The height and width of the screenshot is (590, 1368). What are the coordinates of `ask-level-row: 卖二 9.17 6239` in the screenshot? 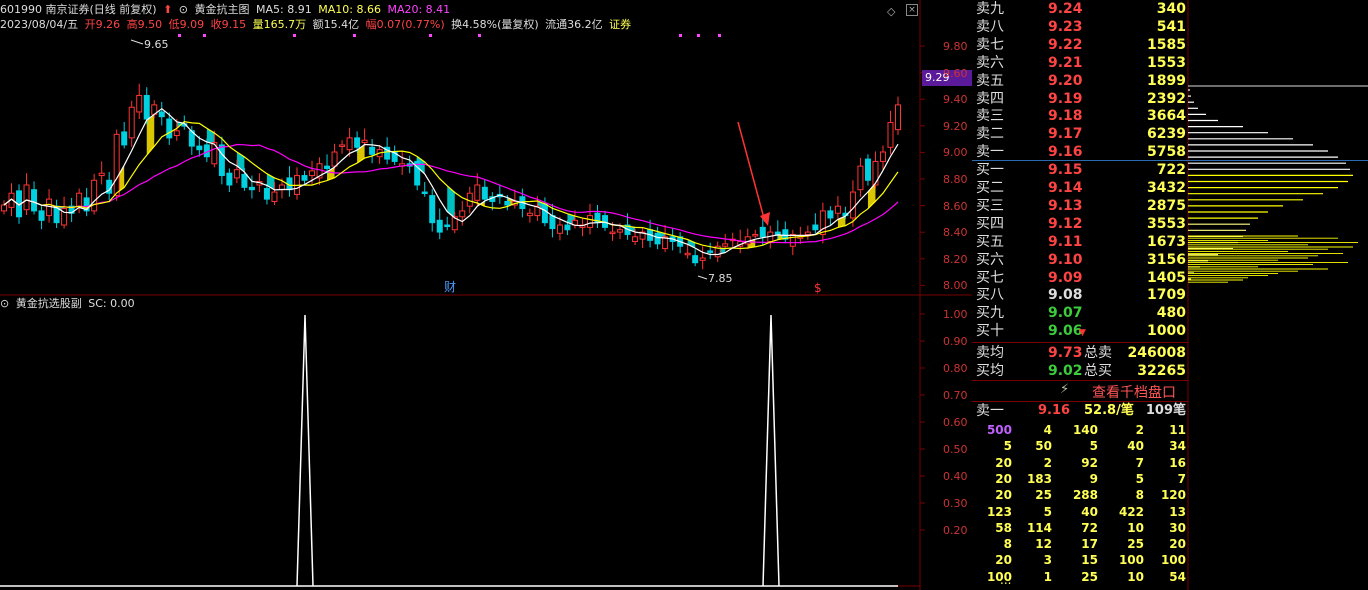 It's located at (1080, 134).